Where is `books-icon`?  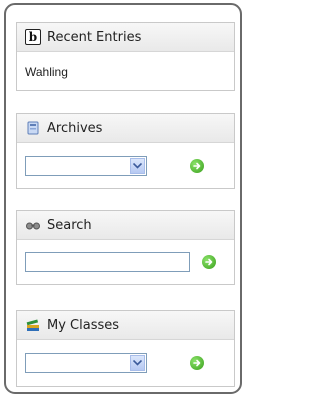 books-icon is located at coordinates (33, 325).